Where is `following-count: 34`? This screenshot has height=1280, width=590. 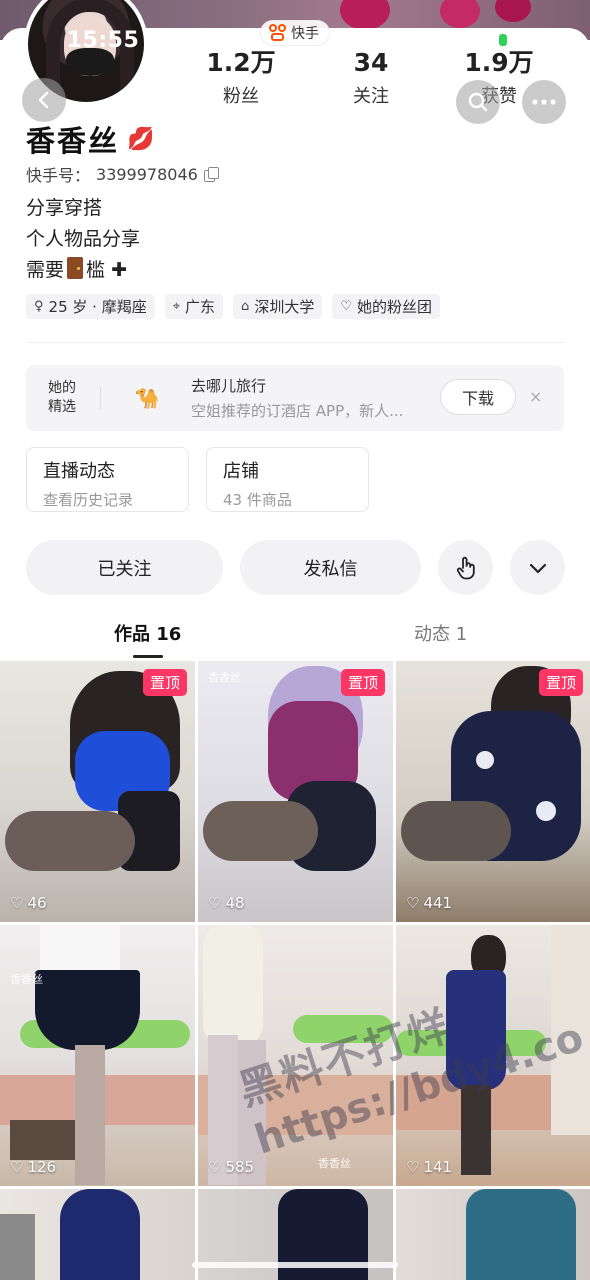
following-count: 34 is located at coordinates (371, 62).